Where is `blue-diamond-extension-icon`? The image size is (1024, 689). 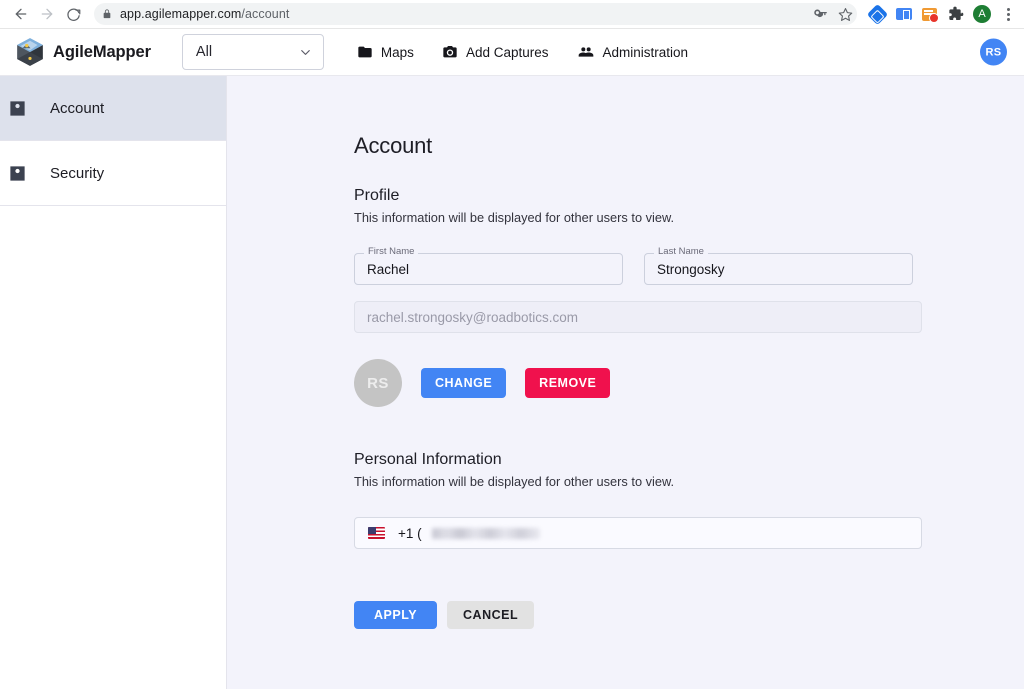
blue-diamond-extension-icon is located at coordinates (877, 14).